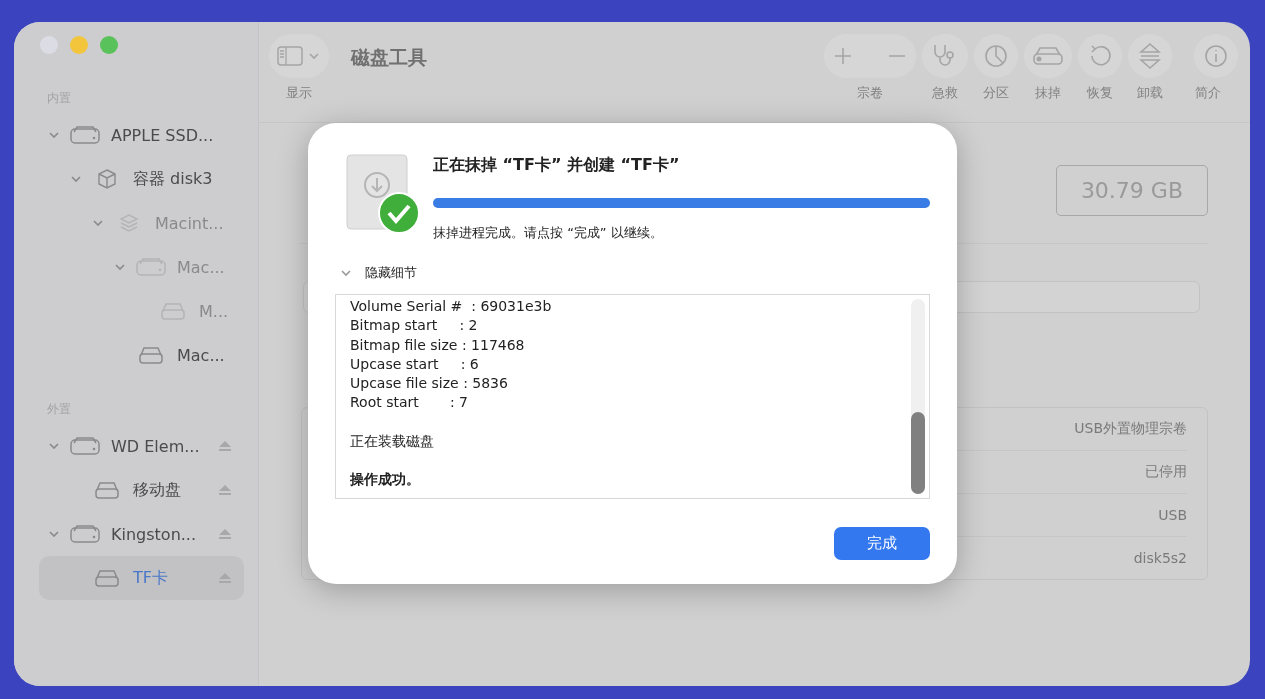  What do you see at coordinates (1208, 93) in the screenshot?
I see `toolbar-label: 简介` at bounding box center [1208, 93].